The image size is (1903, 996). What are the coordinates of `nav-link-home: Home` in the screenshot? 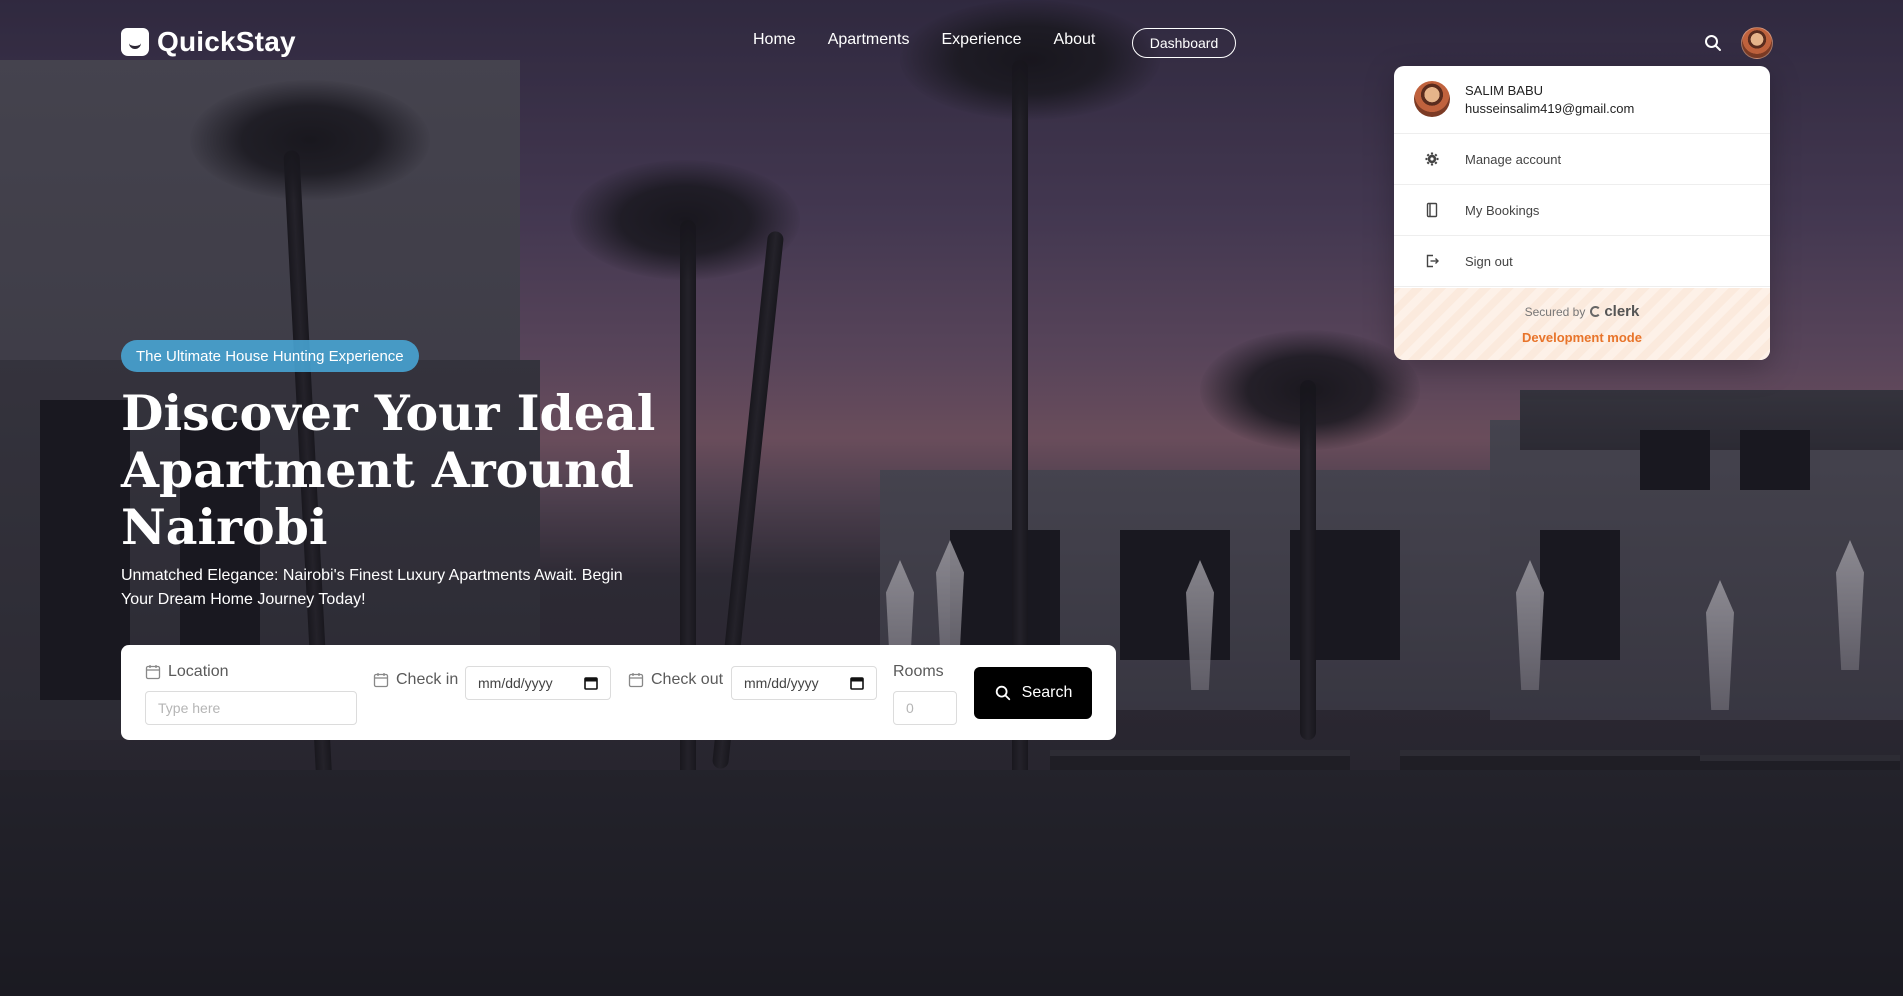 It's located at (774, 40).